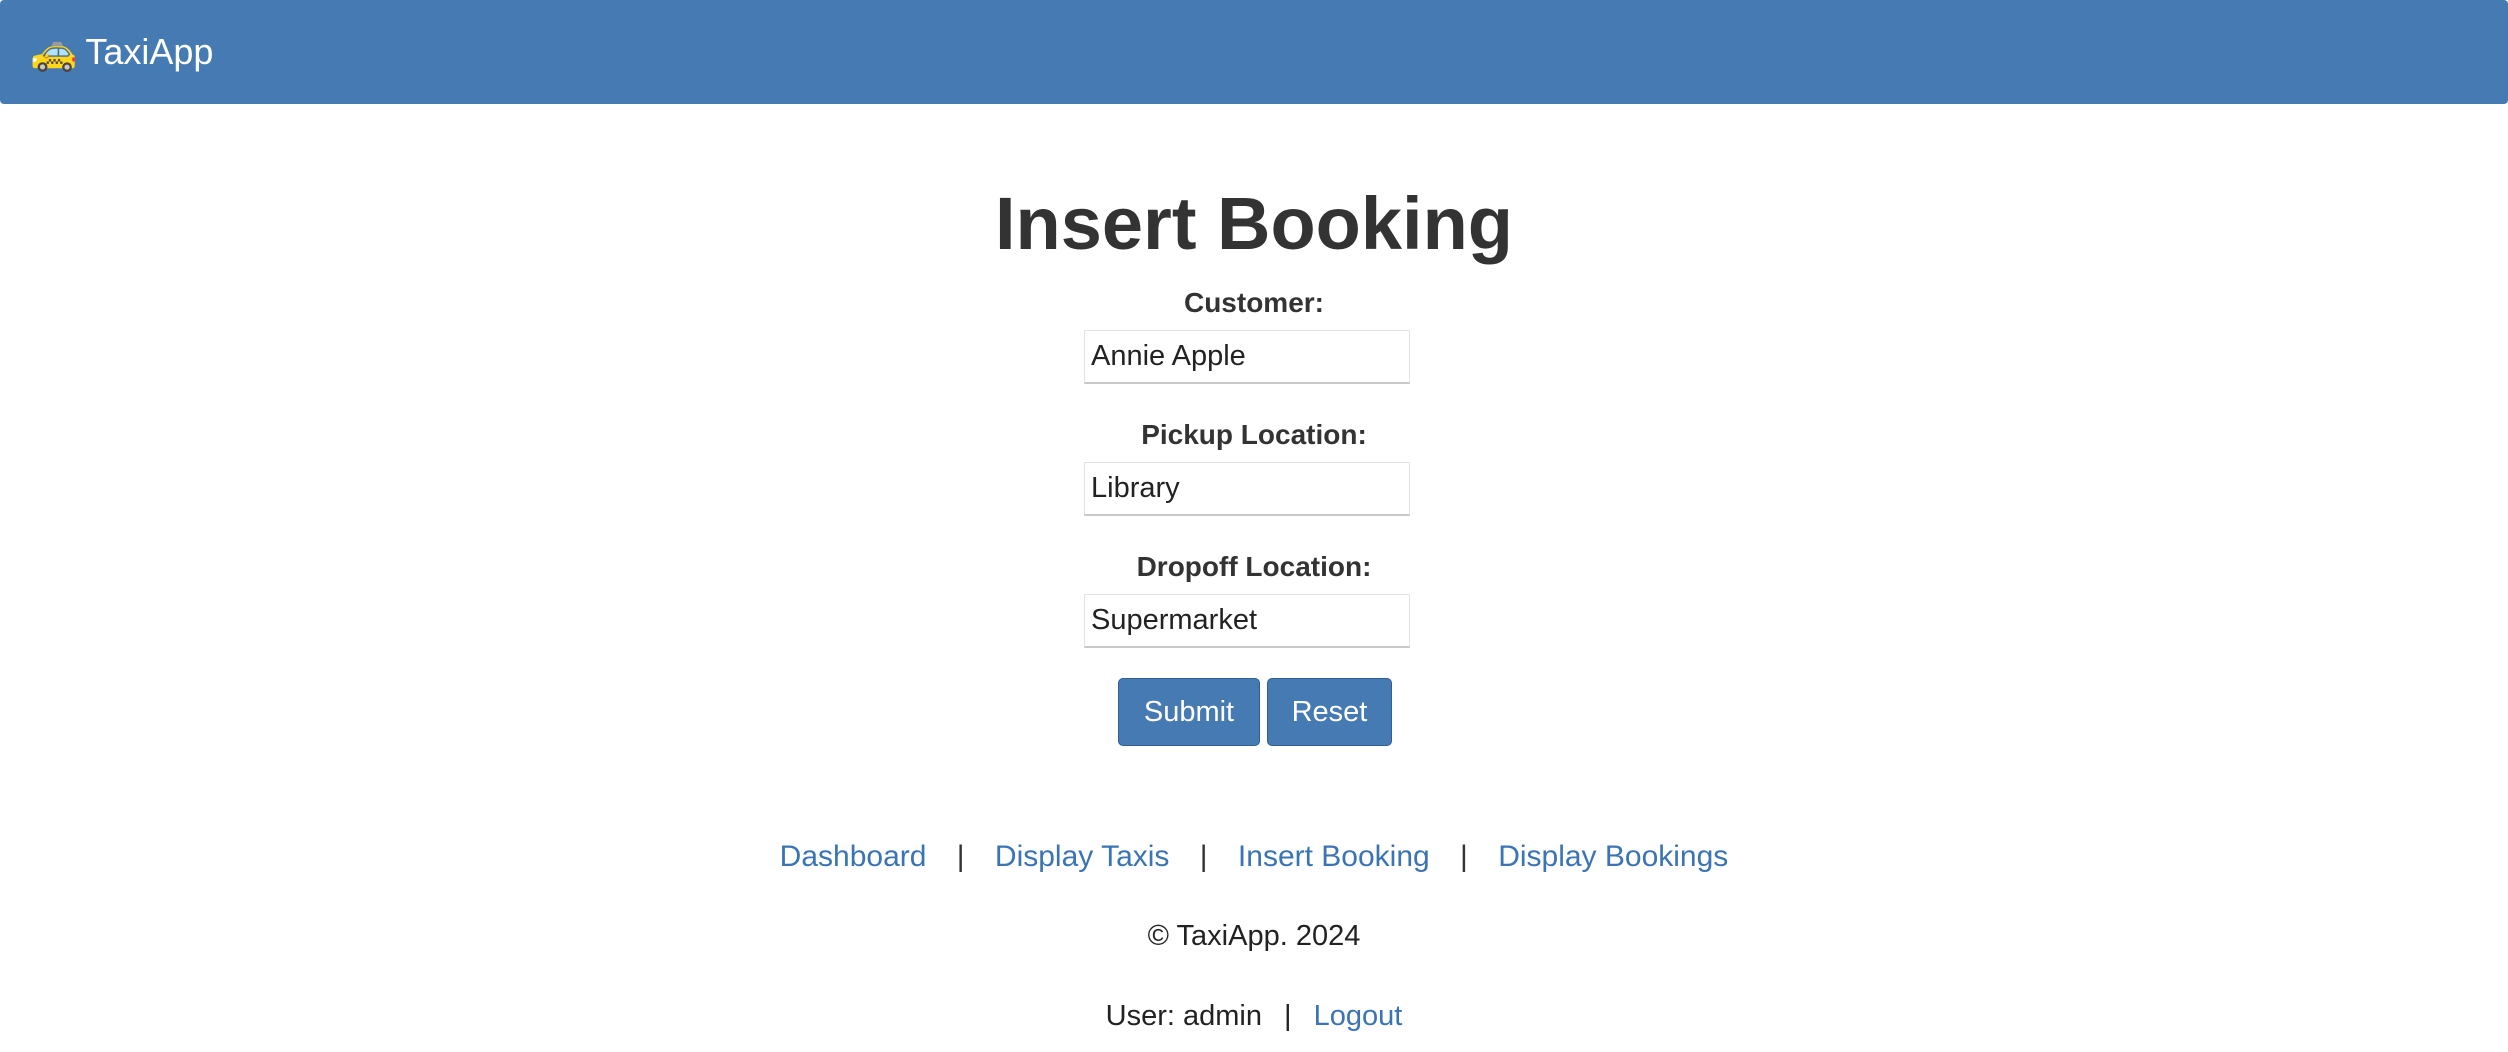 The image size is (2508, 1052). I want to click on customer-input, so click(1247, 357).